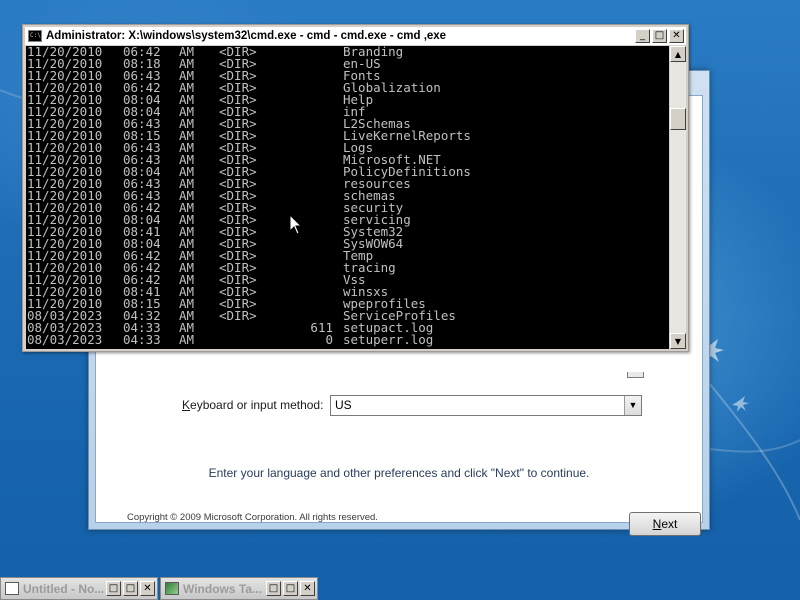  I want to click on keyboard-select-value: US, so click(343, 404).